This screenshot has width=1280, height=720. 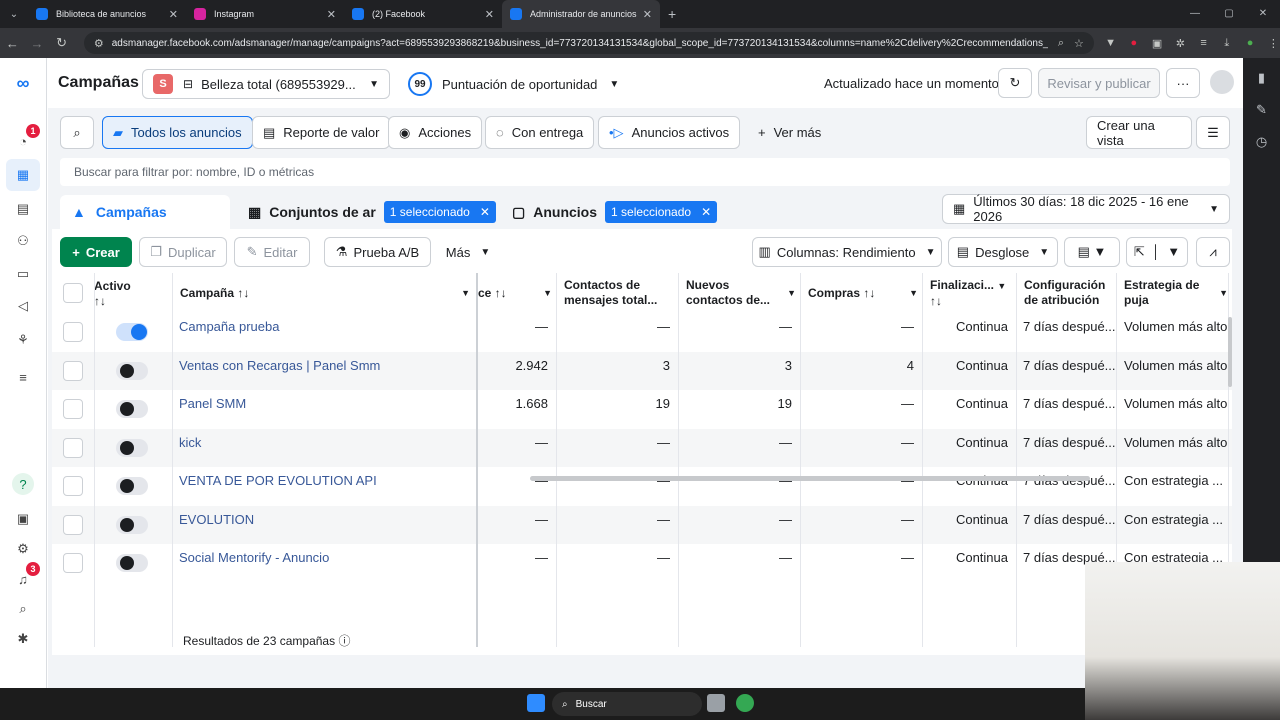 I want to click on ads-selected-chip: 1 seleccionado ✕, so click(x=661, y=212).